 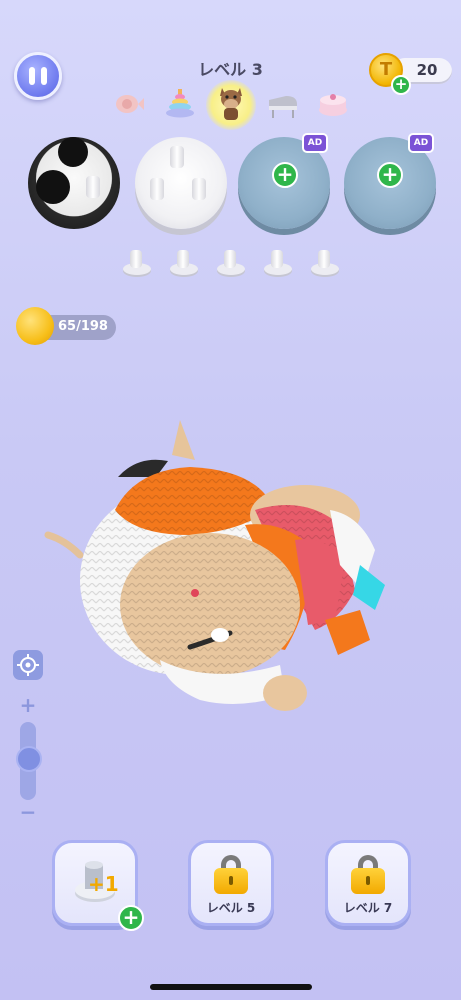 I want to click on yarn-ball-icon, so click(x=35, y=326).